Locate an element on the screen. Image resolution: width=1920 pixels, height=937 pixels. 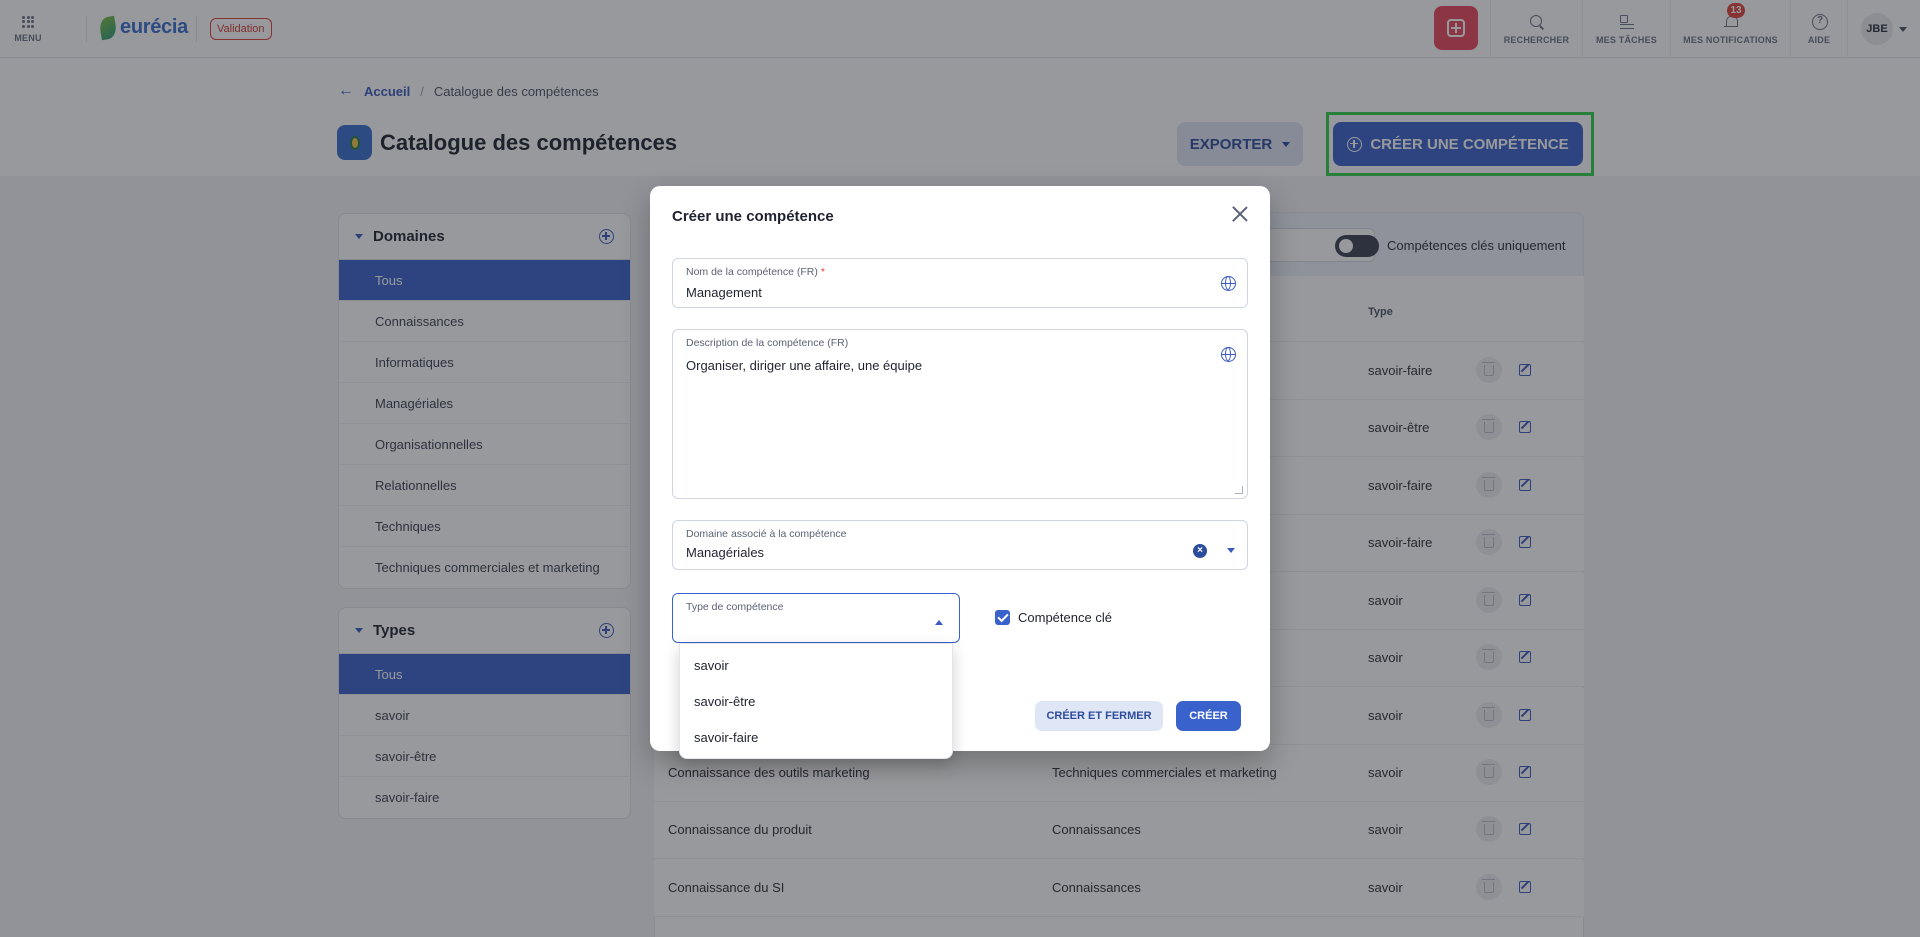
competence-name-value: Management is located at coordinates (724, 292).